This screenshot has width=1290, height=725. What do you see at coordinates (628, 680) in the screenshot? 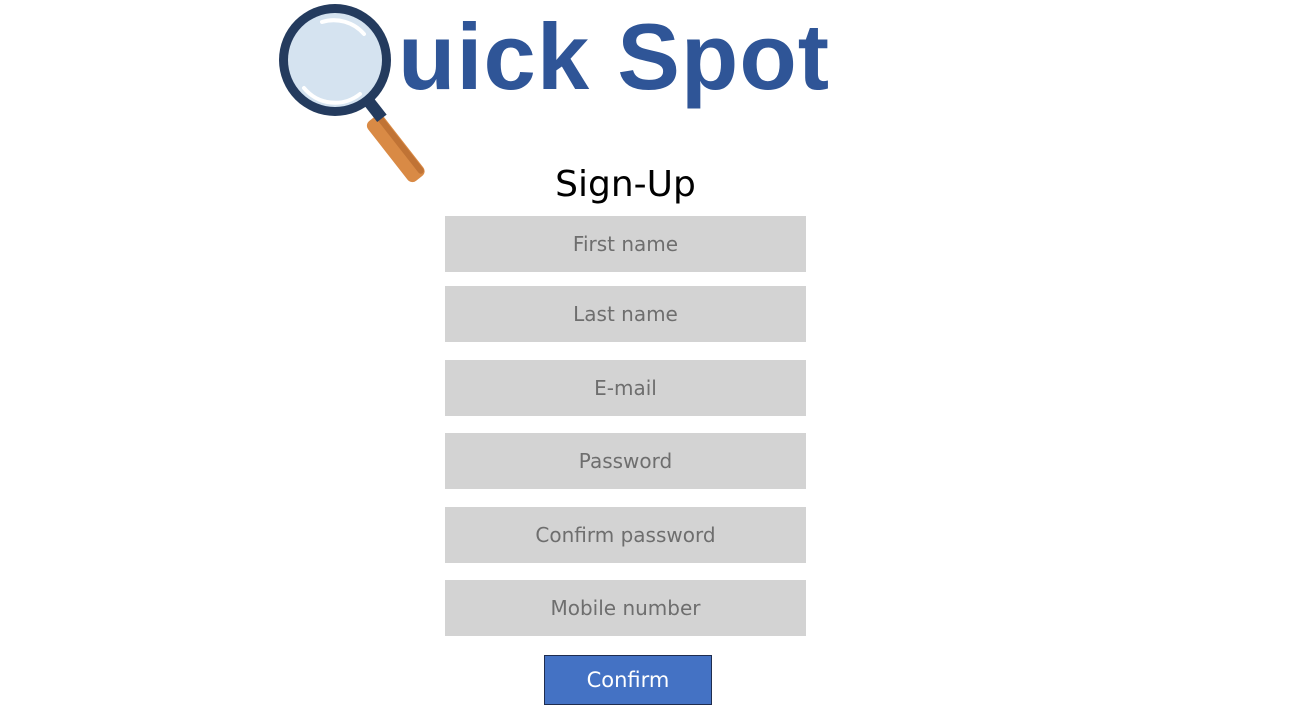
I see `confirm-button: Confirm` at bounding box center [628, 680].